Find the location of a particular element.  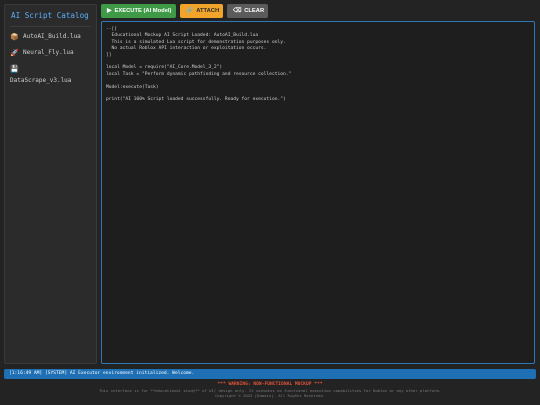

script-item-datascrape: 💾 DataScrape_v3.lua is located at coordinates (50, 75).